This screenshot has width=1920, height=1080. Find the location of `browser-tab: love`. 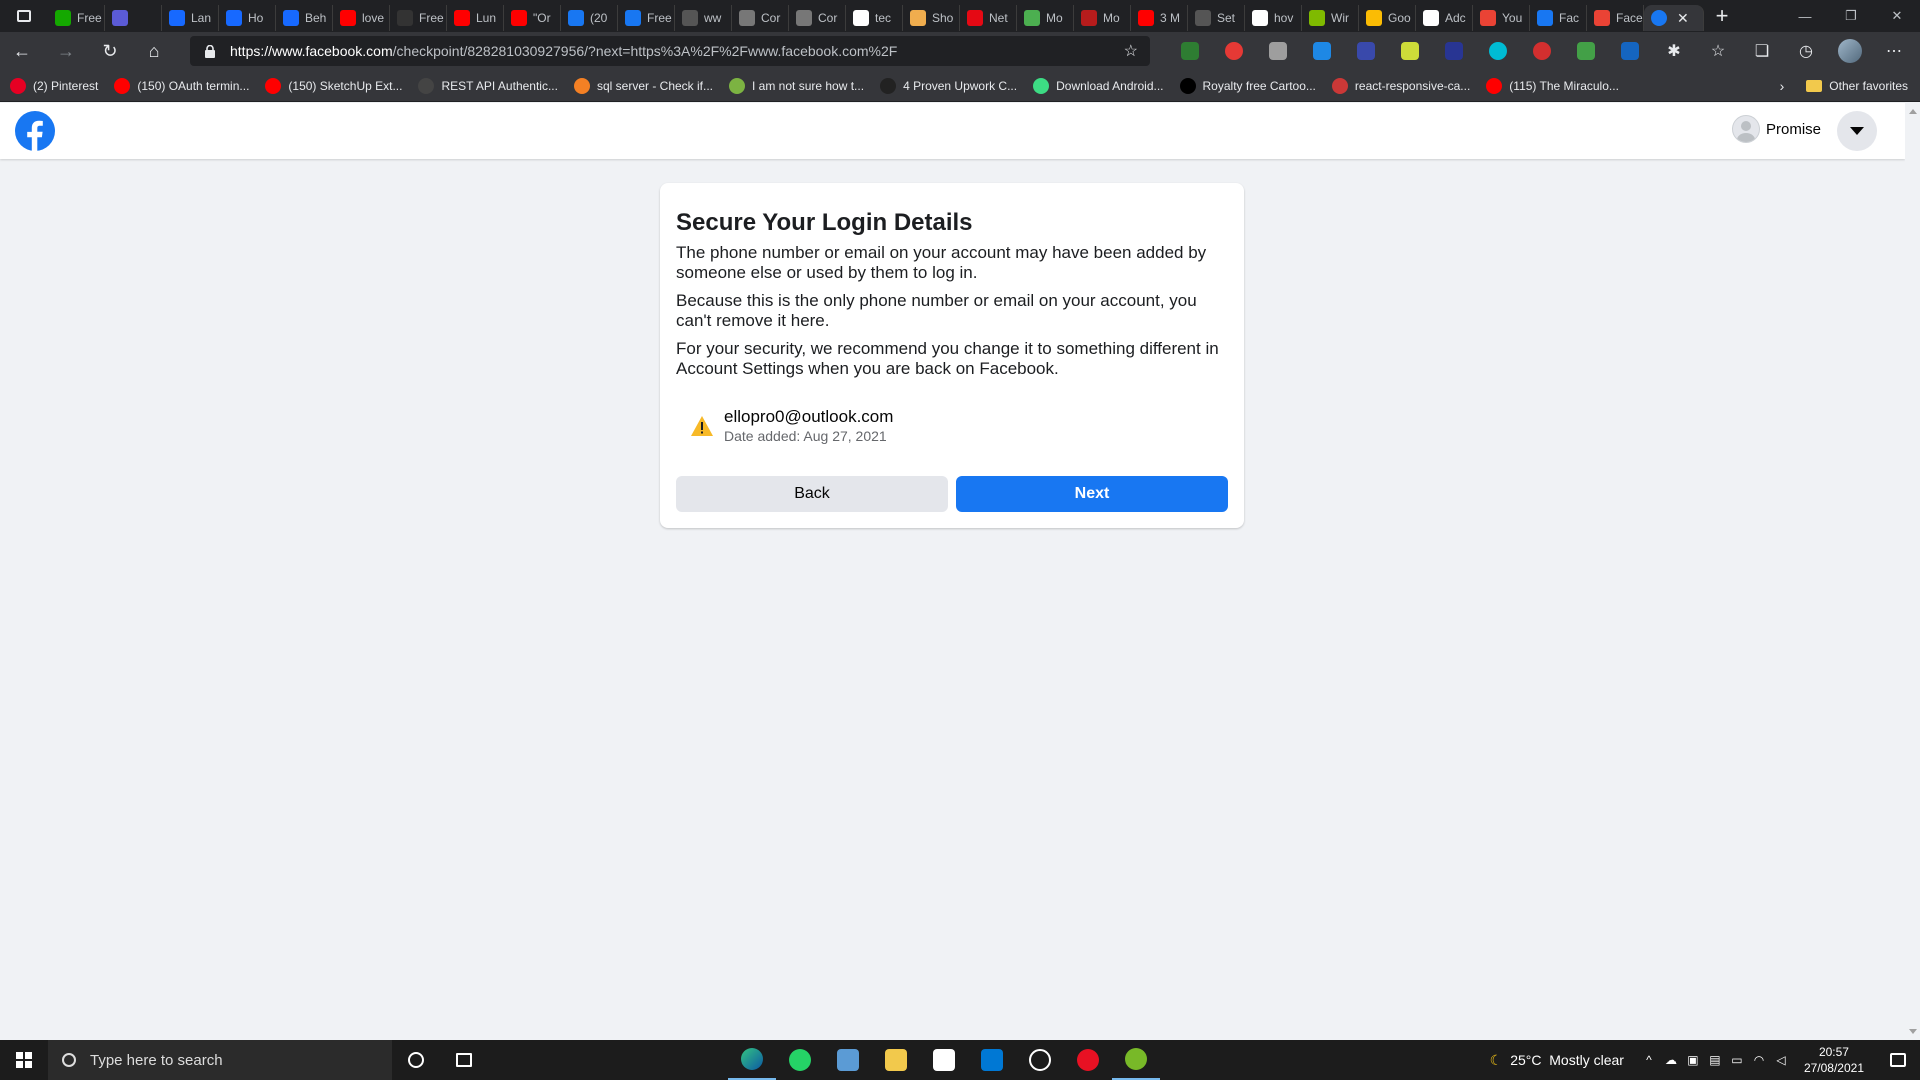

browser-tab: love is located at coordinates (361, 18).